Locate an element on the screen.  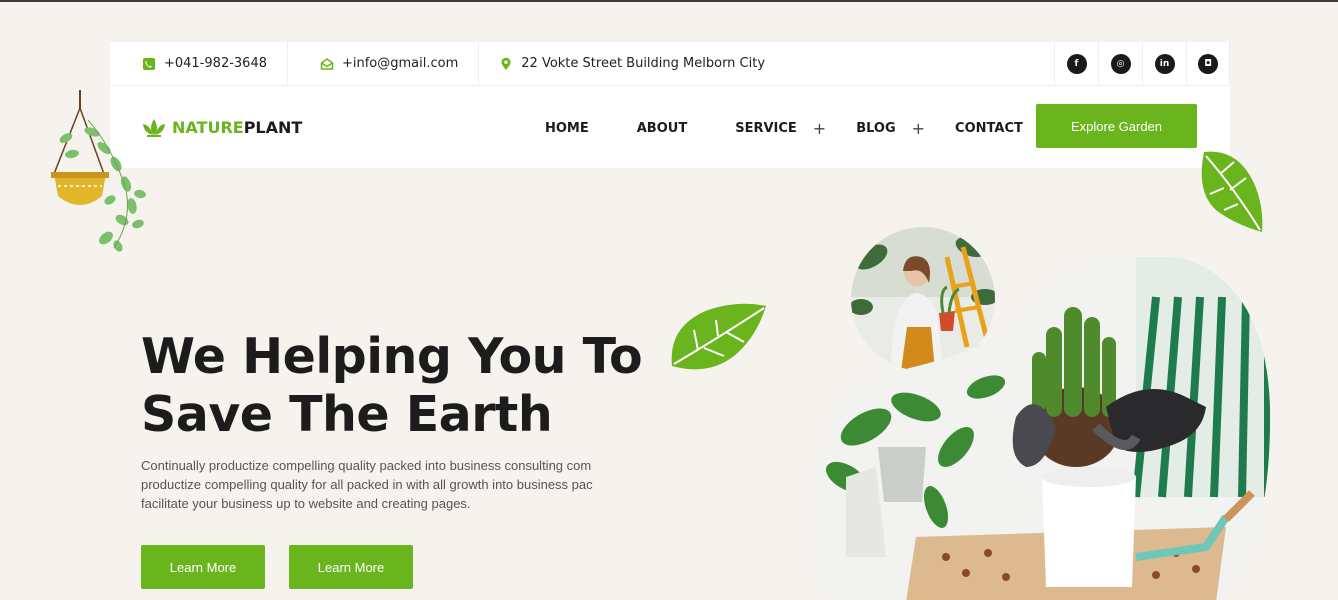
nav-home: HOME is located at coordinates (567, 128).